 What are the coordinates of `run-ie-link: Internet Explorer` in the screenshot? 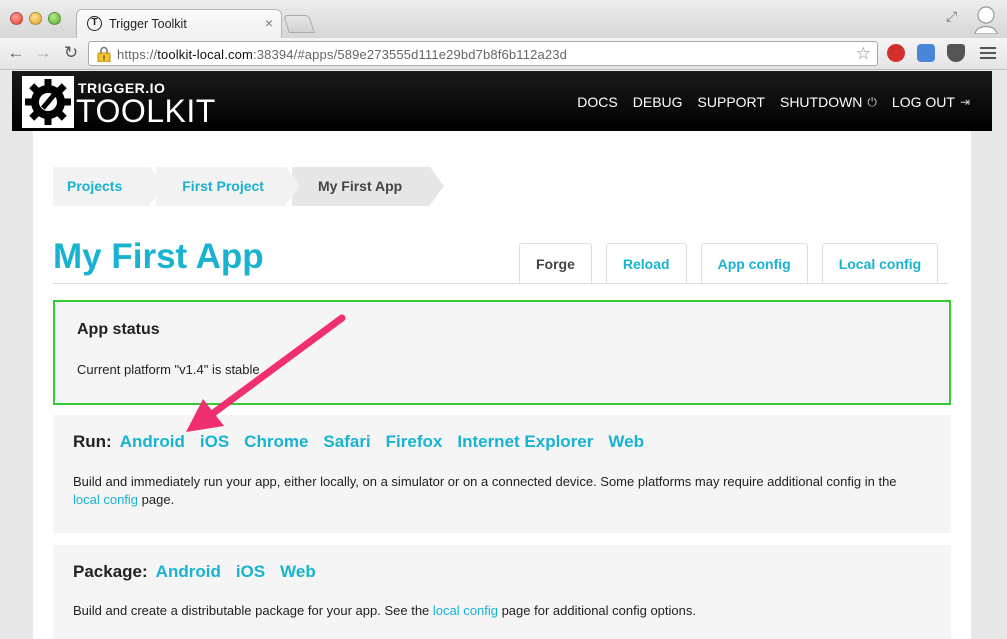 It's located at (525, 442).